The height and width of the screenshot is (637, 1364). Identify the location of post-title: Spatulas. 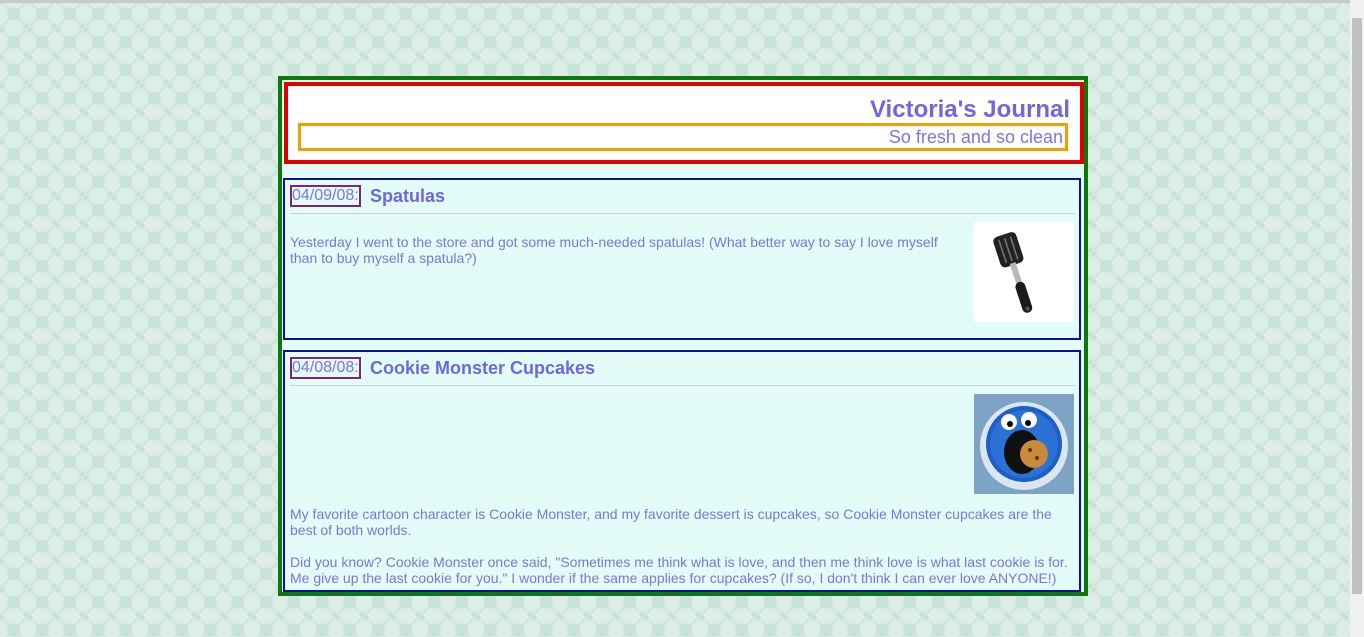
(408, 196).